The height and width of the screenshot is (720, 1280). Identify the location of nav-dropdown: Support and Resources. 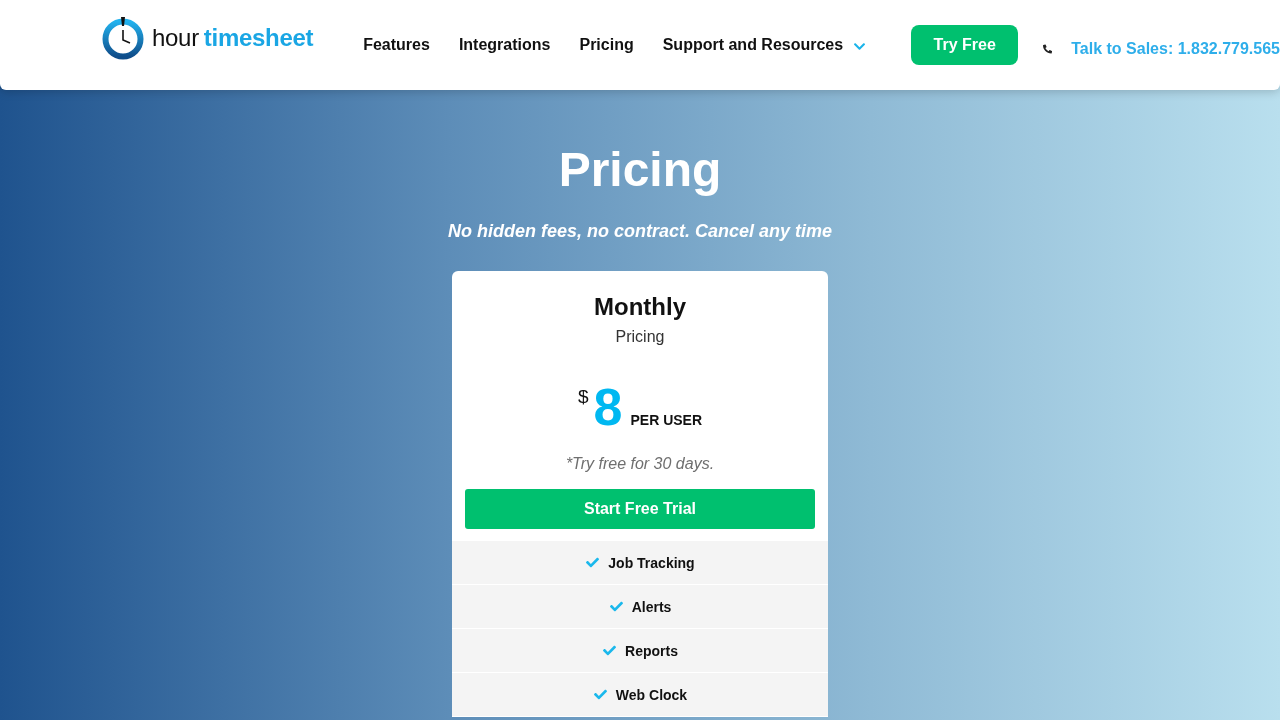
(764, 45).